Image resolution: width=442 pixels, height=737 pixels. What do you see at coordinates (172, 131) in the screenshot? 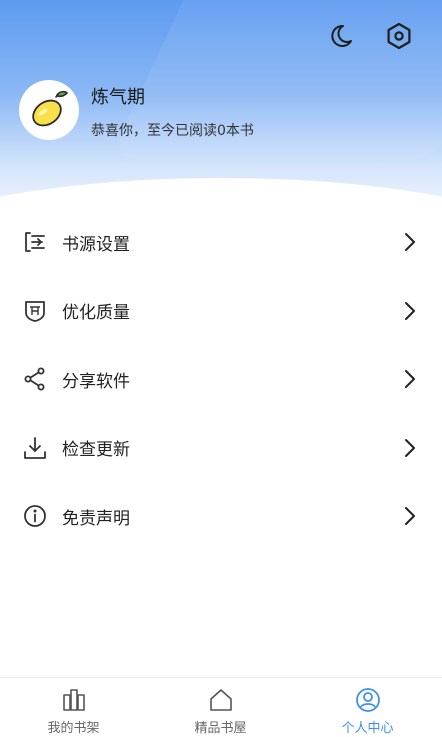
I see `reading-greeting: 恭喜你，至今已阅读0本书` at bounding box center [172, 131].